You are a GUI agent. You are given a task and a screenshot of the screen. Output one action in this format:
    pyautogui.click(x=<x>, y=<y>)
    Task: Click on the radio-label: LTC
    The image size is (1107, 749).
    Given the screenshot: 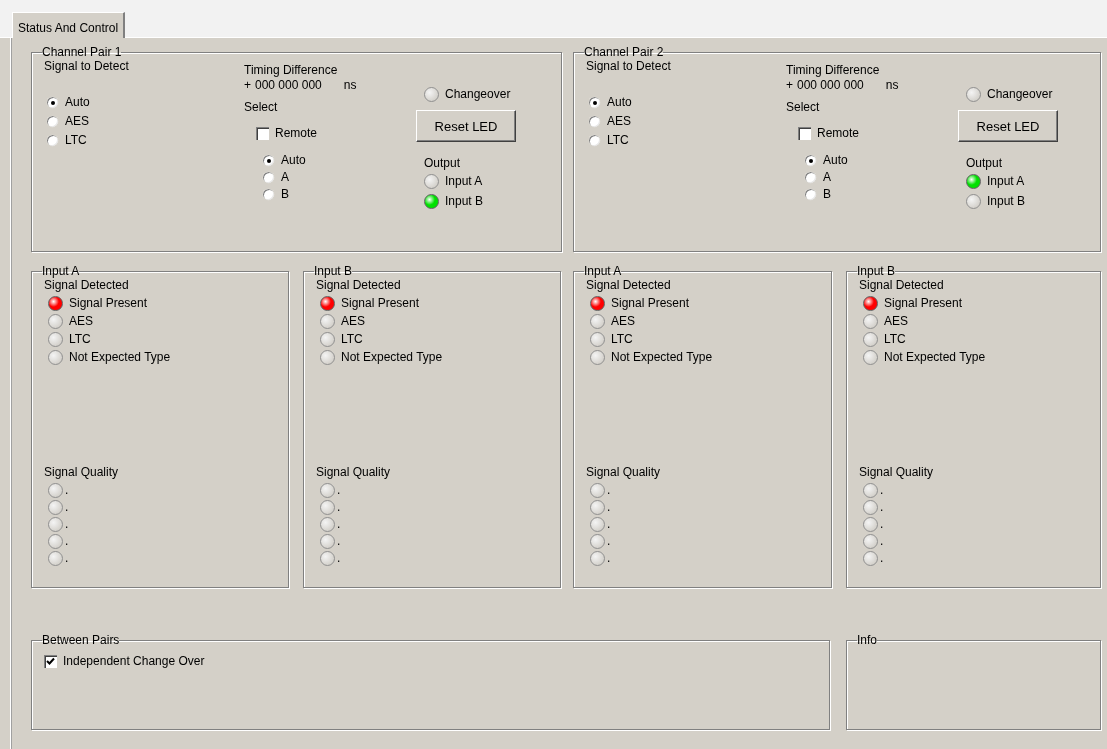 What is the action you would take?
    pyautogui.click(x=76, y=140)
    